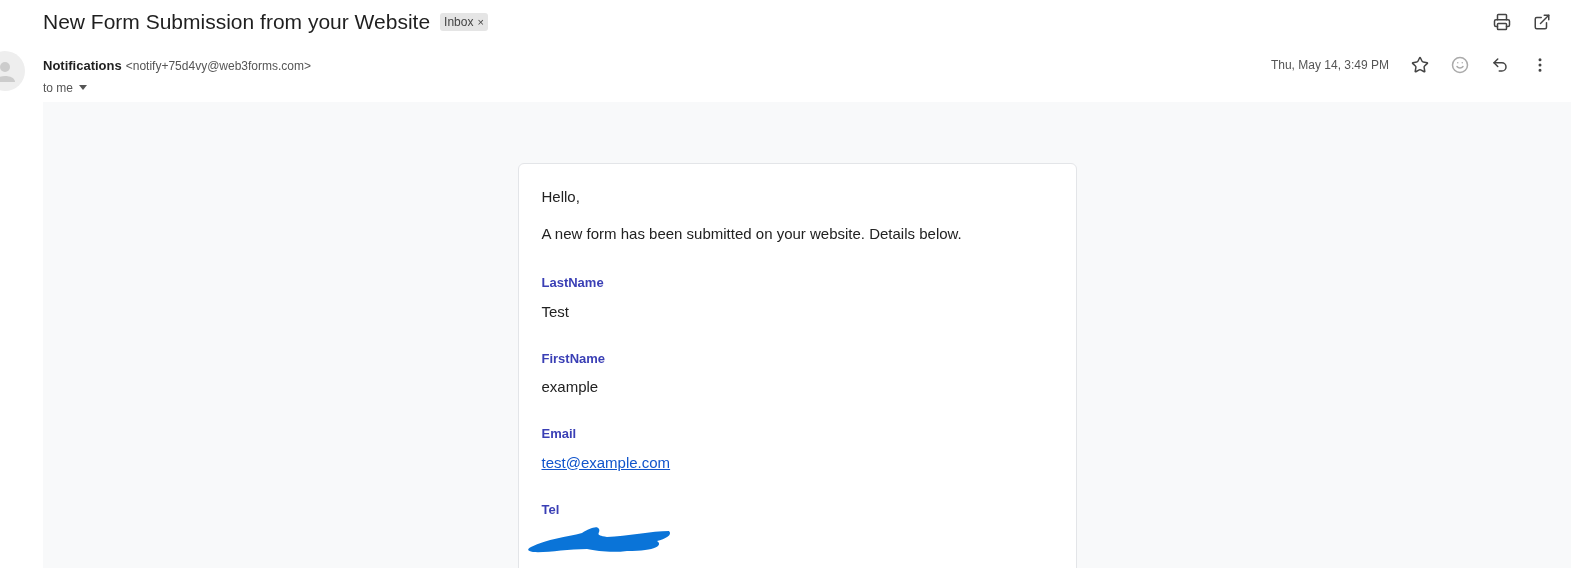  What do you see at coordinates (218, 66) in the screenshot?
I see `sender-address: <notify+75d4vy@web3forms.com>` at bounding box center [218, 66].